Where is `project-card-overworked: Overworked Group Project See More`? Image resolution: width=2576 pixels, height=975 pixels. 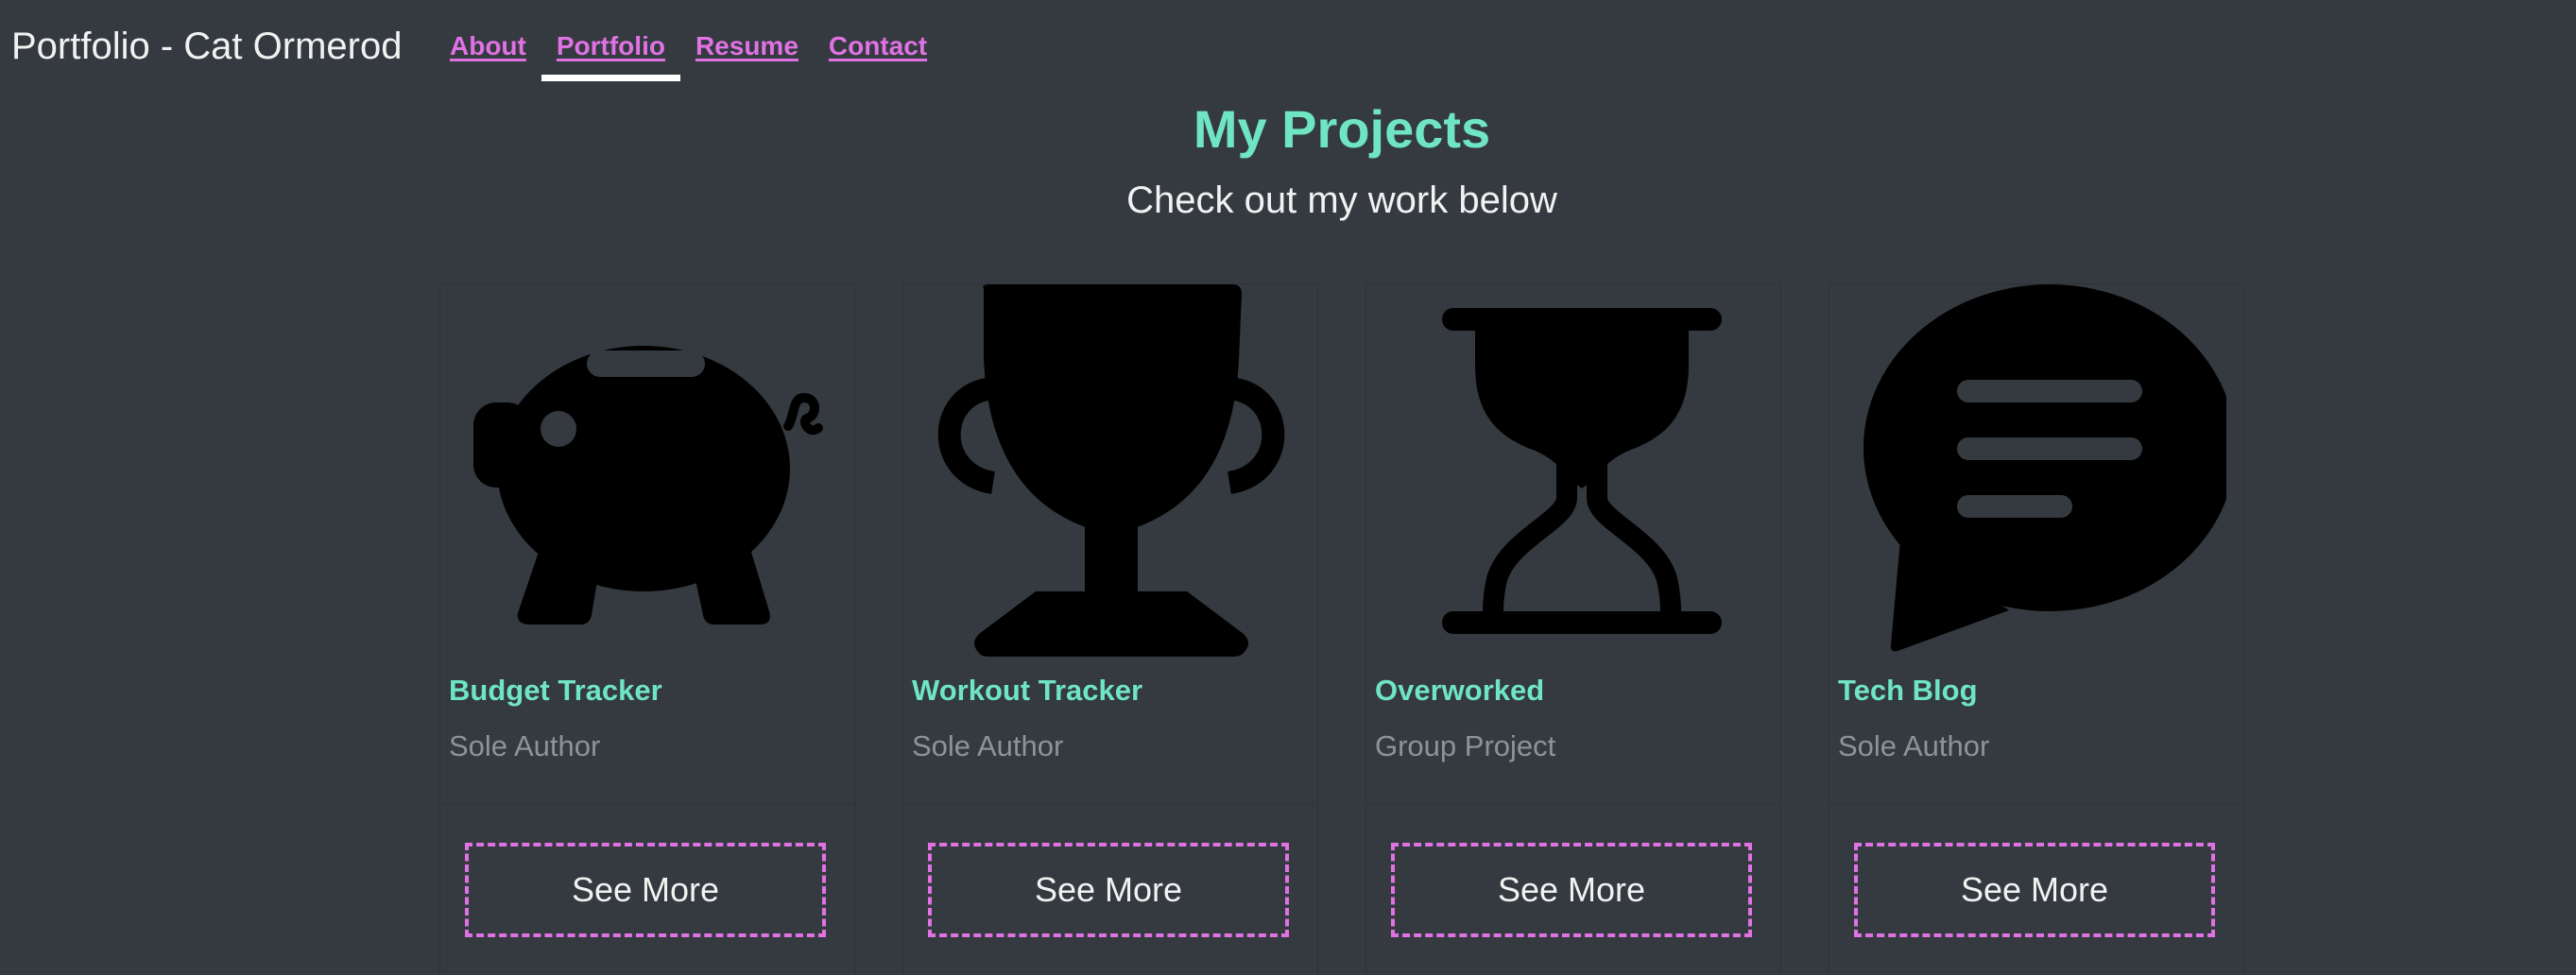 project-card-overworked: Overworked Group Project See More is located at coordinates (1573, 629).